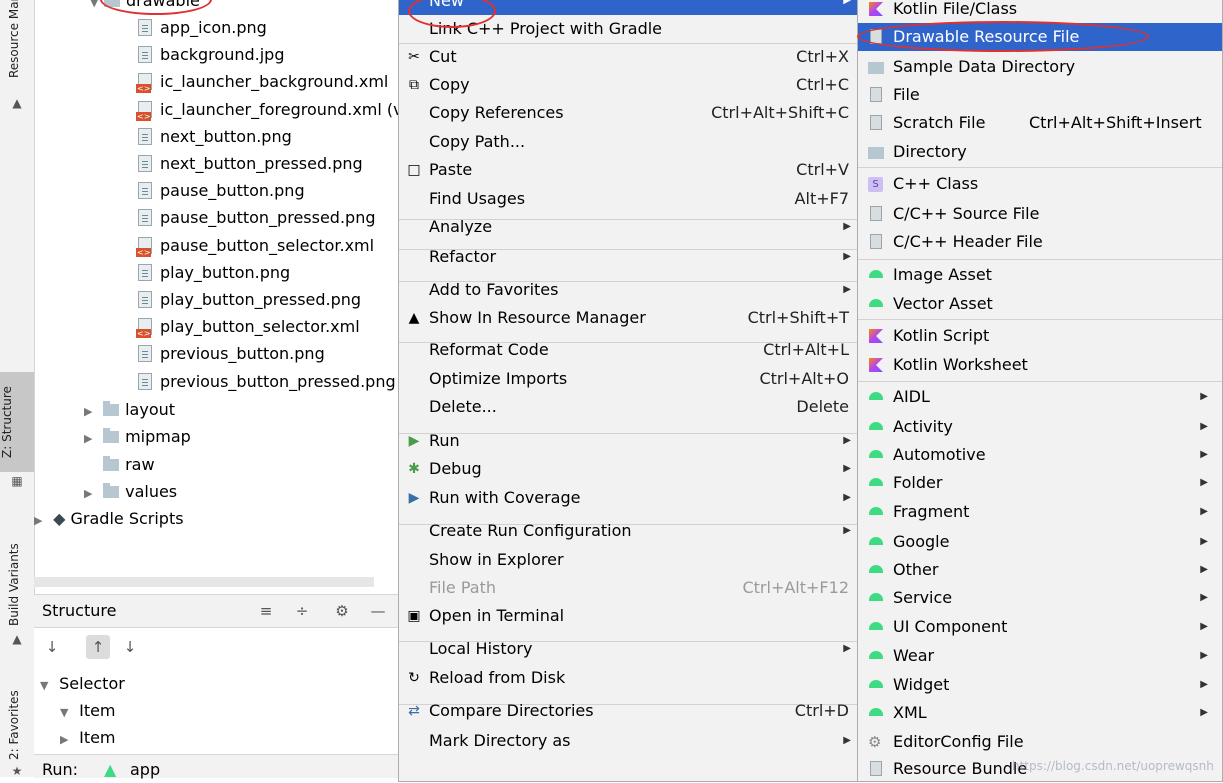  What do you see at coordinates (1040, 656) in the screenshot?
I see `submenu-item-wear: Wear ▶` at bounding box center [1040, 656].